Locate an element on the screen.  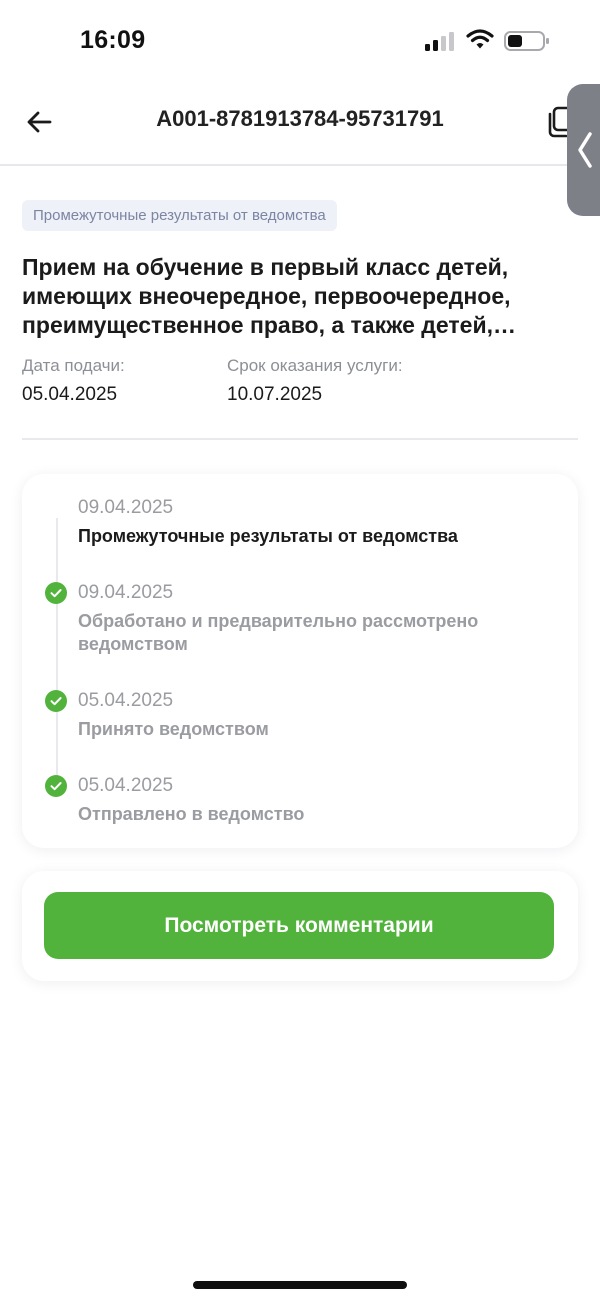
status-time: 16:09 is located at coordinates (113, 40).